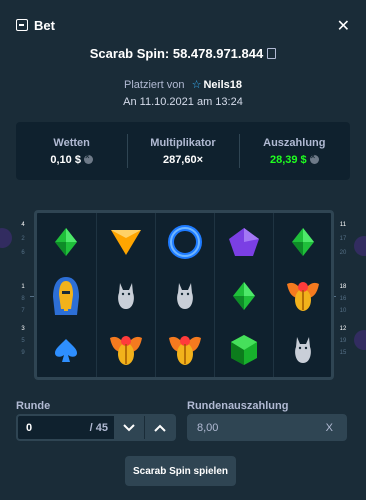 The height and width of the screenshot is (500, 366). I want to click on pharaoh-mask-icon, so click(66, 296).